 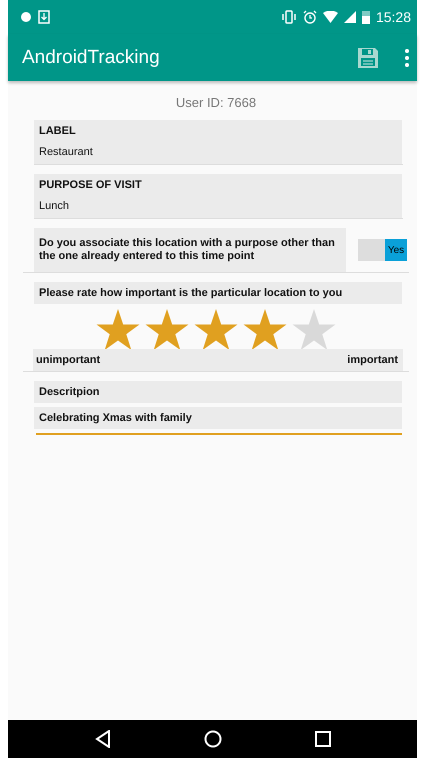 I want to click on more-icon, so click(x=407, y=57).